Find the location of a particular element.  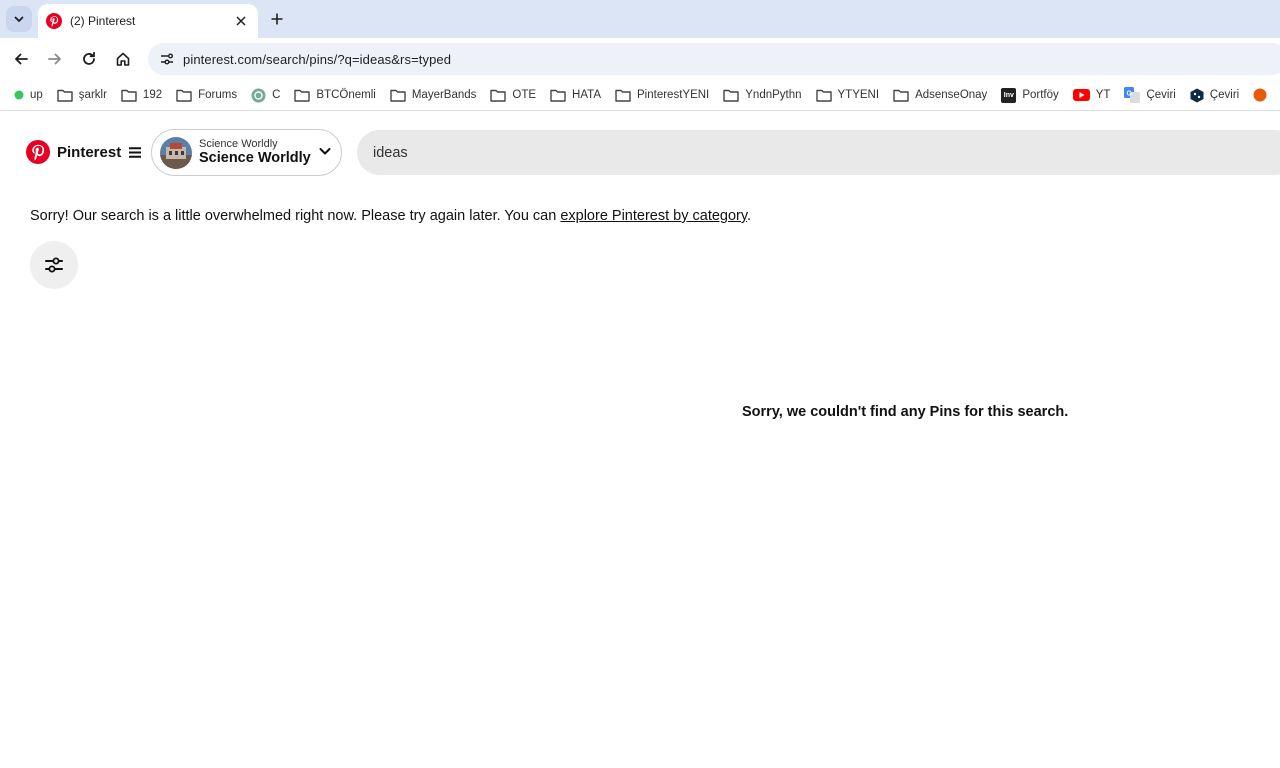

menu-icon is located at coordinates (135, 152).